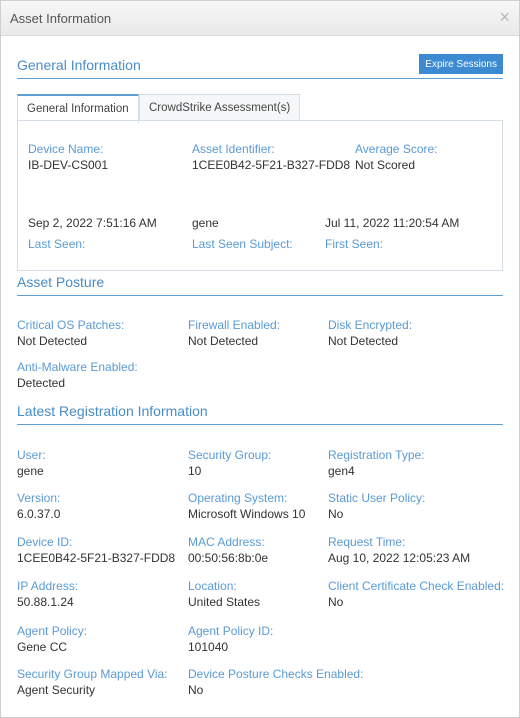 The width and height of the screenshot is (520, 718). I want to click on tab-crowdstrike-assessments: CrowdStrike Assessment(s), so click(220, 107).